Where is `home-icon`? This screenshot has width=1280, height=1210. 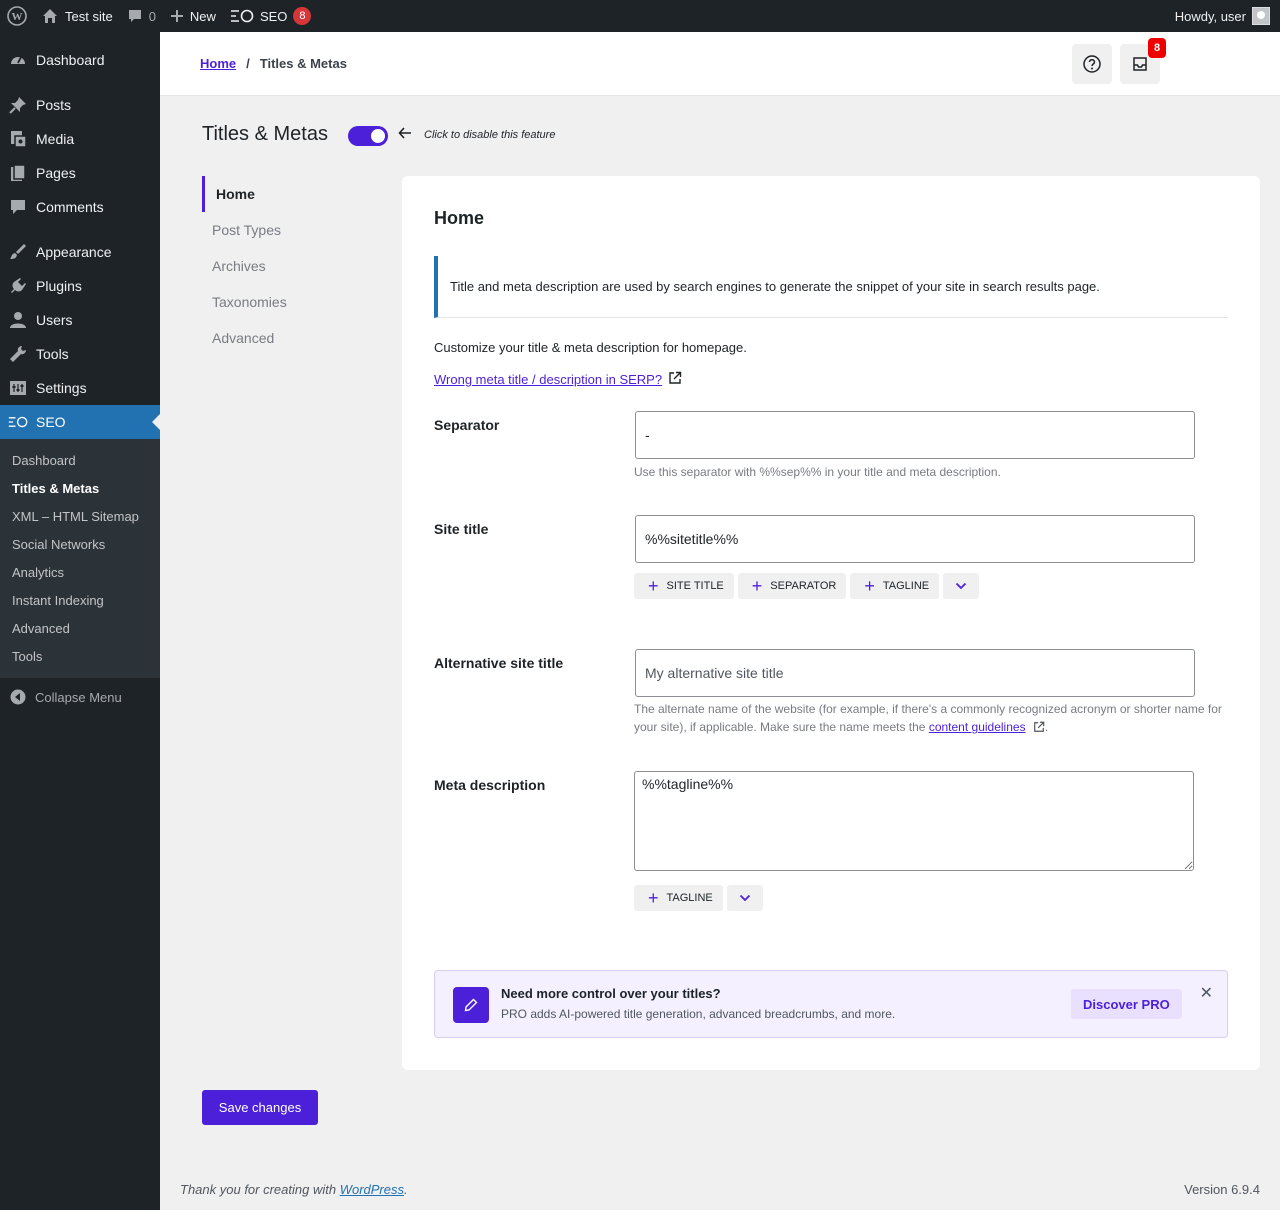
home-icon is located at coordinates (50, 16).